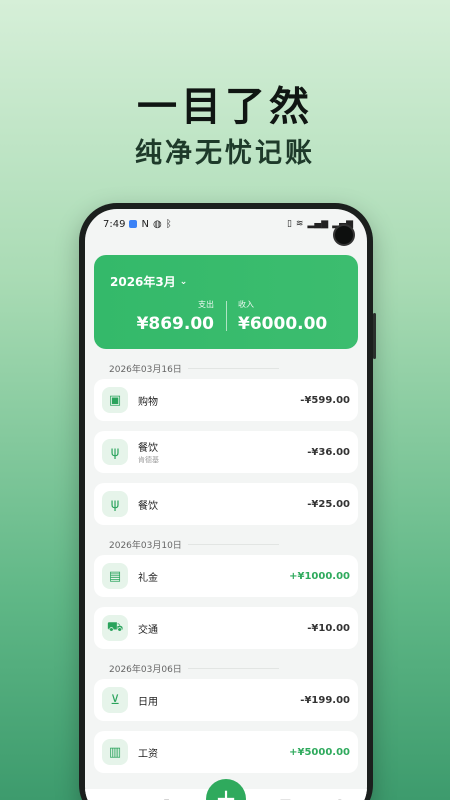  Describe the element at coordinates (226, 538) in the screenshot. I see `date-header: 2026年03月10日` at that location.